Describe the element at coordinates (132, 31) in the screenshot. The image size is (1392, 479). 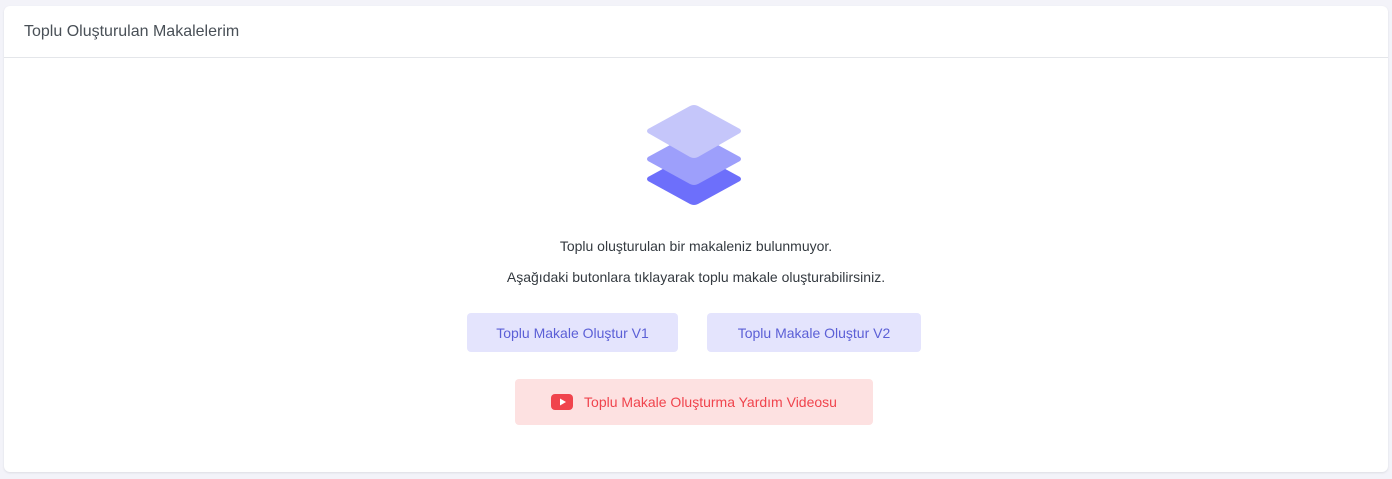
I see `card-title: Toplu Oluşturulan Makalelerim` at that location.